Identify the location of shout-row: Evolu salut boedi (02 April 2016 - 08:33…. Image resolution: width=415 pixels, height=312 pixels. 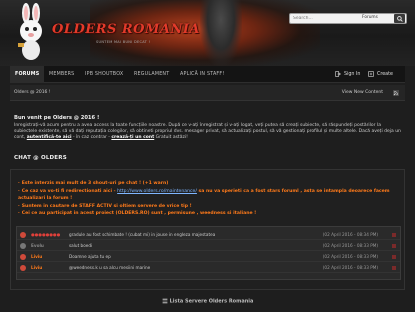
(208, 246).